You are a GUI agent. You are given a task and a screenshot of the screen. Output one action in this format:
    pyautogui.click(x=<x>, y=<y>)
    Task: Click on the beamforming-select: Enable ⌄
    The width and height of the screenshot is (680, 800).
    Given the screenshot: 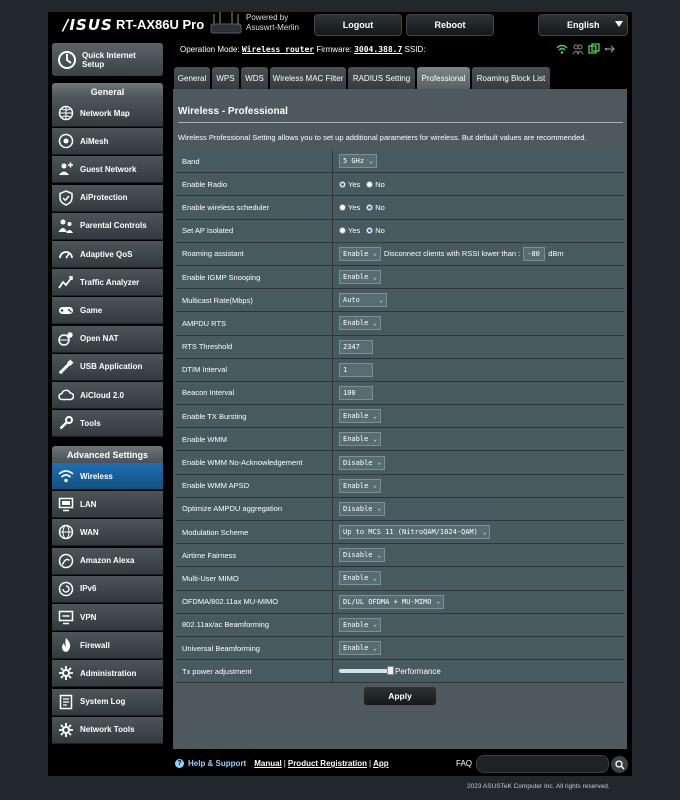 What is the action you would take?
    pyautogui.click(x=360, y=624)
    